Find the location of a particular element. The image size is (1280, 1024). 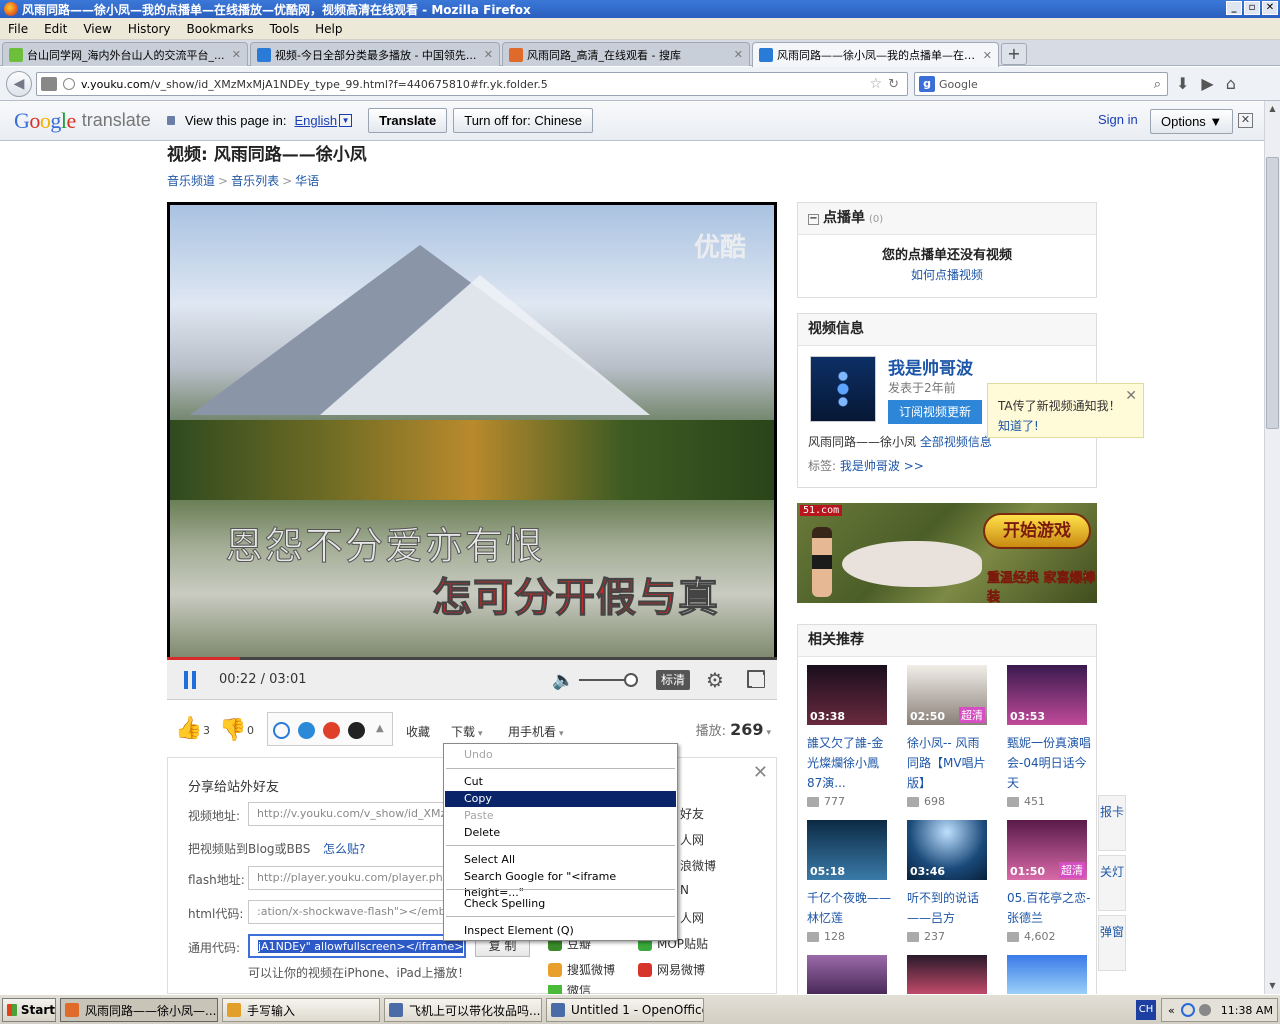

bookmark-star-icon: ☆ is located at coordinates (876, 84).